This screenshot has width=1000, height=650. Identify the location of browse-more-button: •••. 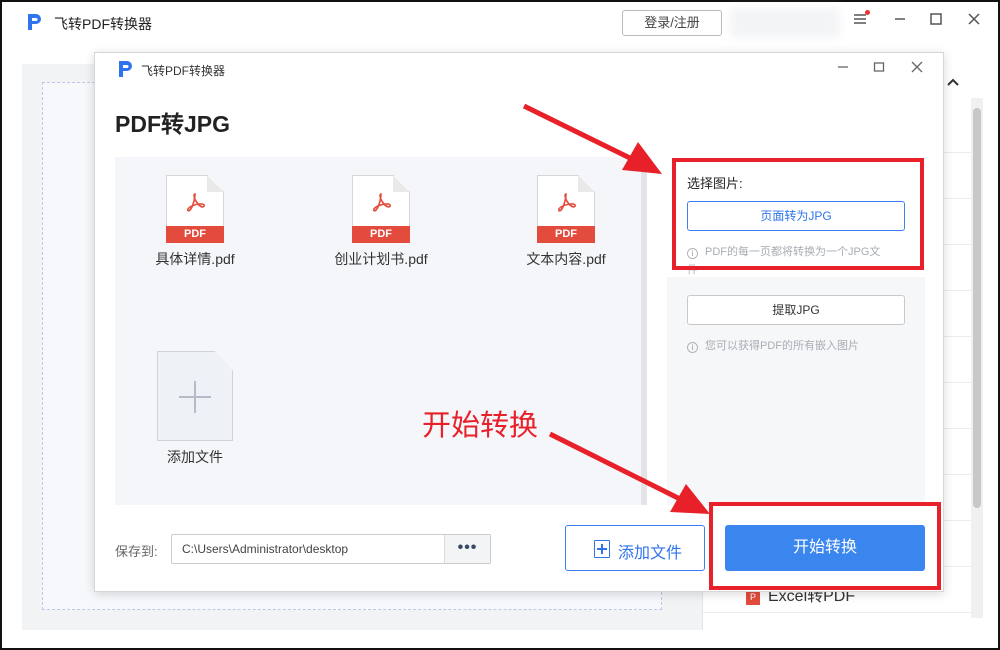
(467, 549).